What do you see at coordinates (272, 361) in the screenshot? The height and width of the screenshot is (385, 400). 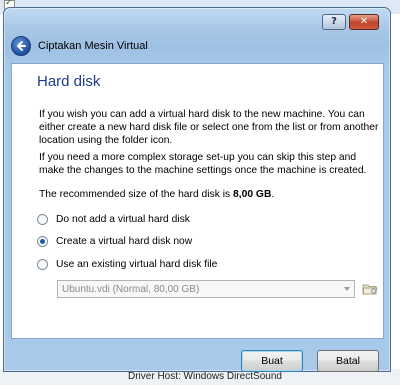 I see `create-button: Buat` at bounding box center [272, 361].